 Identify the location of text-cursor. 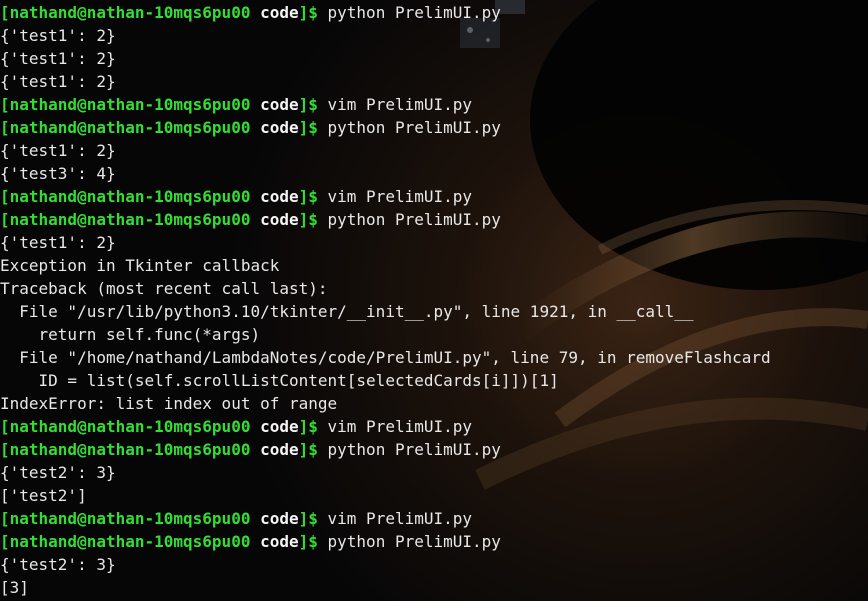
(344, 599).